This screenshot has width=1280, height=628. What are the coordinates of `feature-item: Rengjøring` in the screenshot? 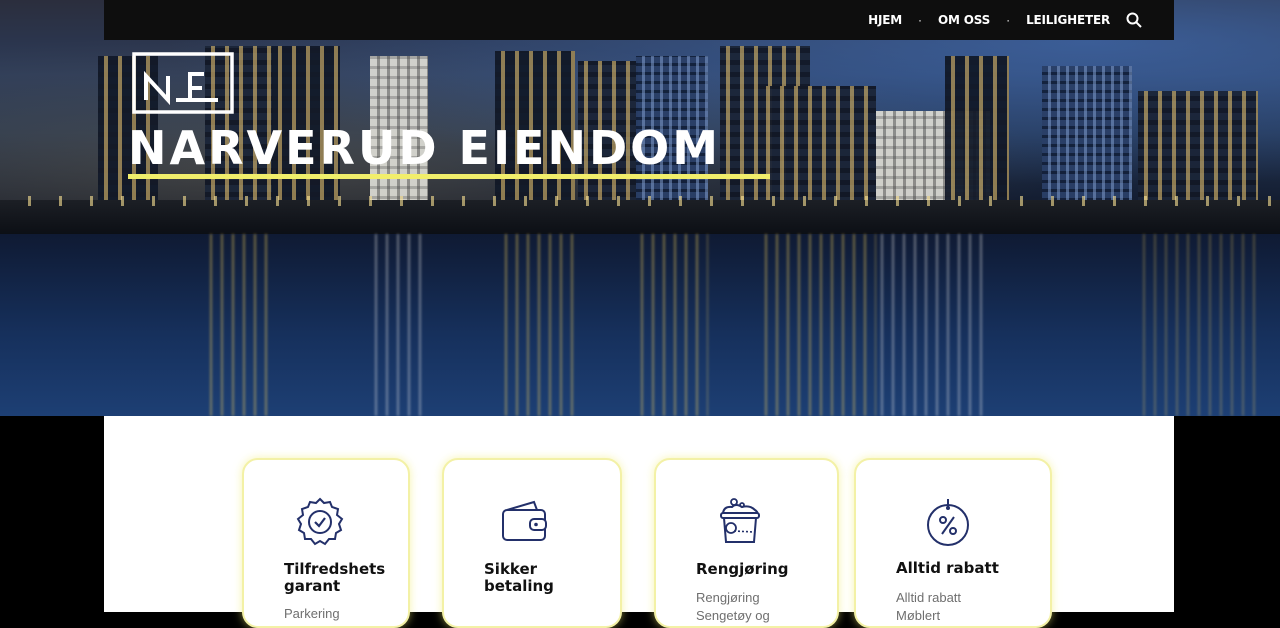 It's located at (728, 597).